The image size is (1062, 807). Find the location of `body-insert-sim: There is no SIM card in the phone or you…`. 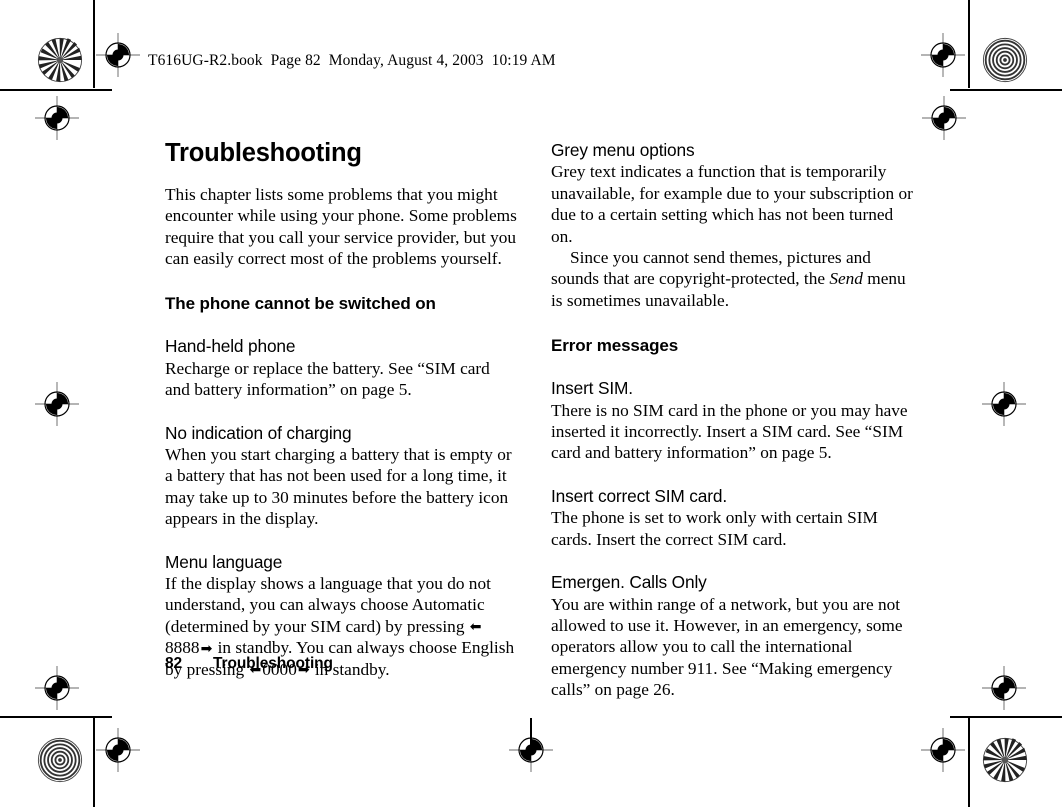

body-insert-sim: There is no SIM card in the phone or you… is located at coordinates (729, 431).